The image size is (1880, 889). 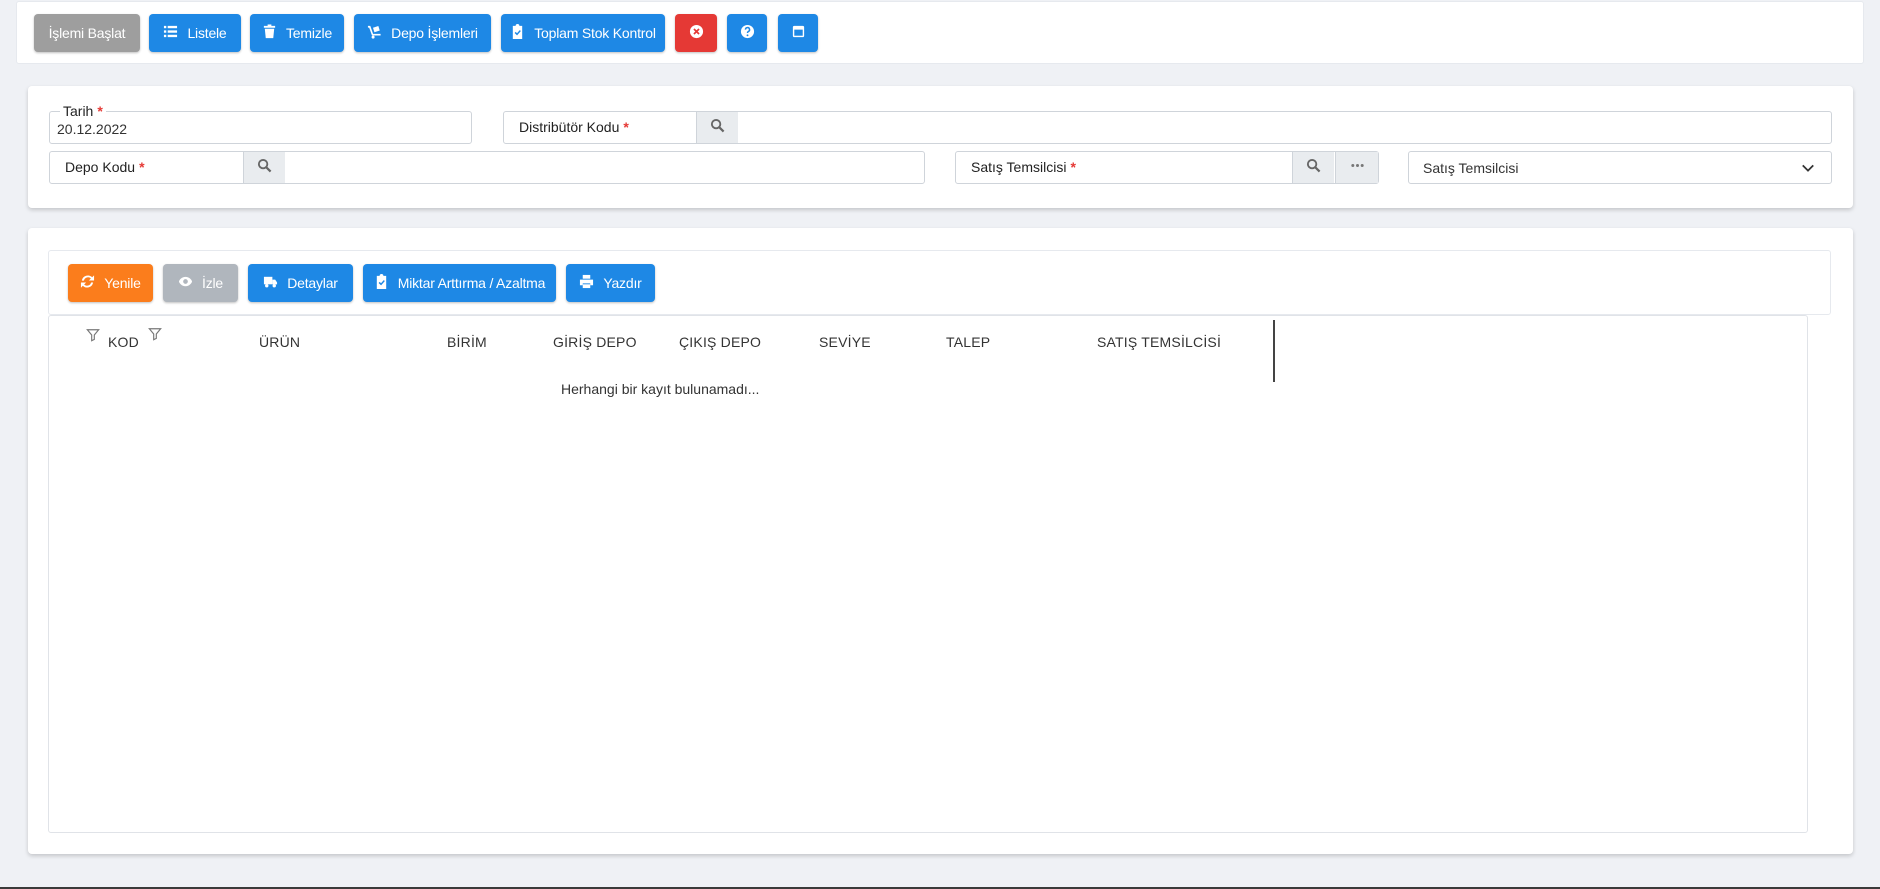 I want to click on close-button, so click(x=696, y=33).